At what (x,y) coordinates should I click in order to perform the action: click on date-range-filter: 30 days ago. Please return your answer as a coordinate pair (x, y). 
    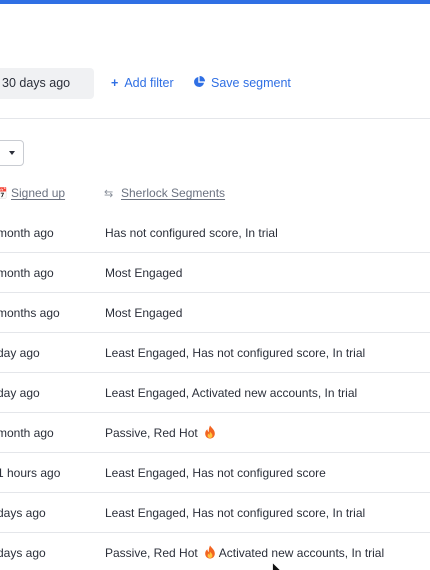
    Looking at the image, I should click on (47, 83).